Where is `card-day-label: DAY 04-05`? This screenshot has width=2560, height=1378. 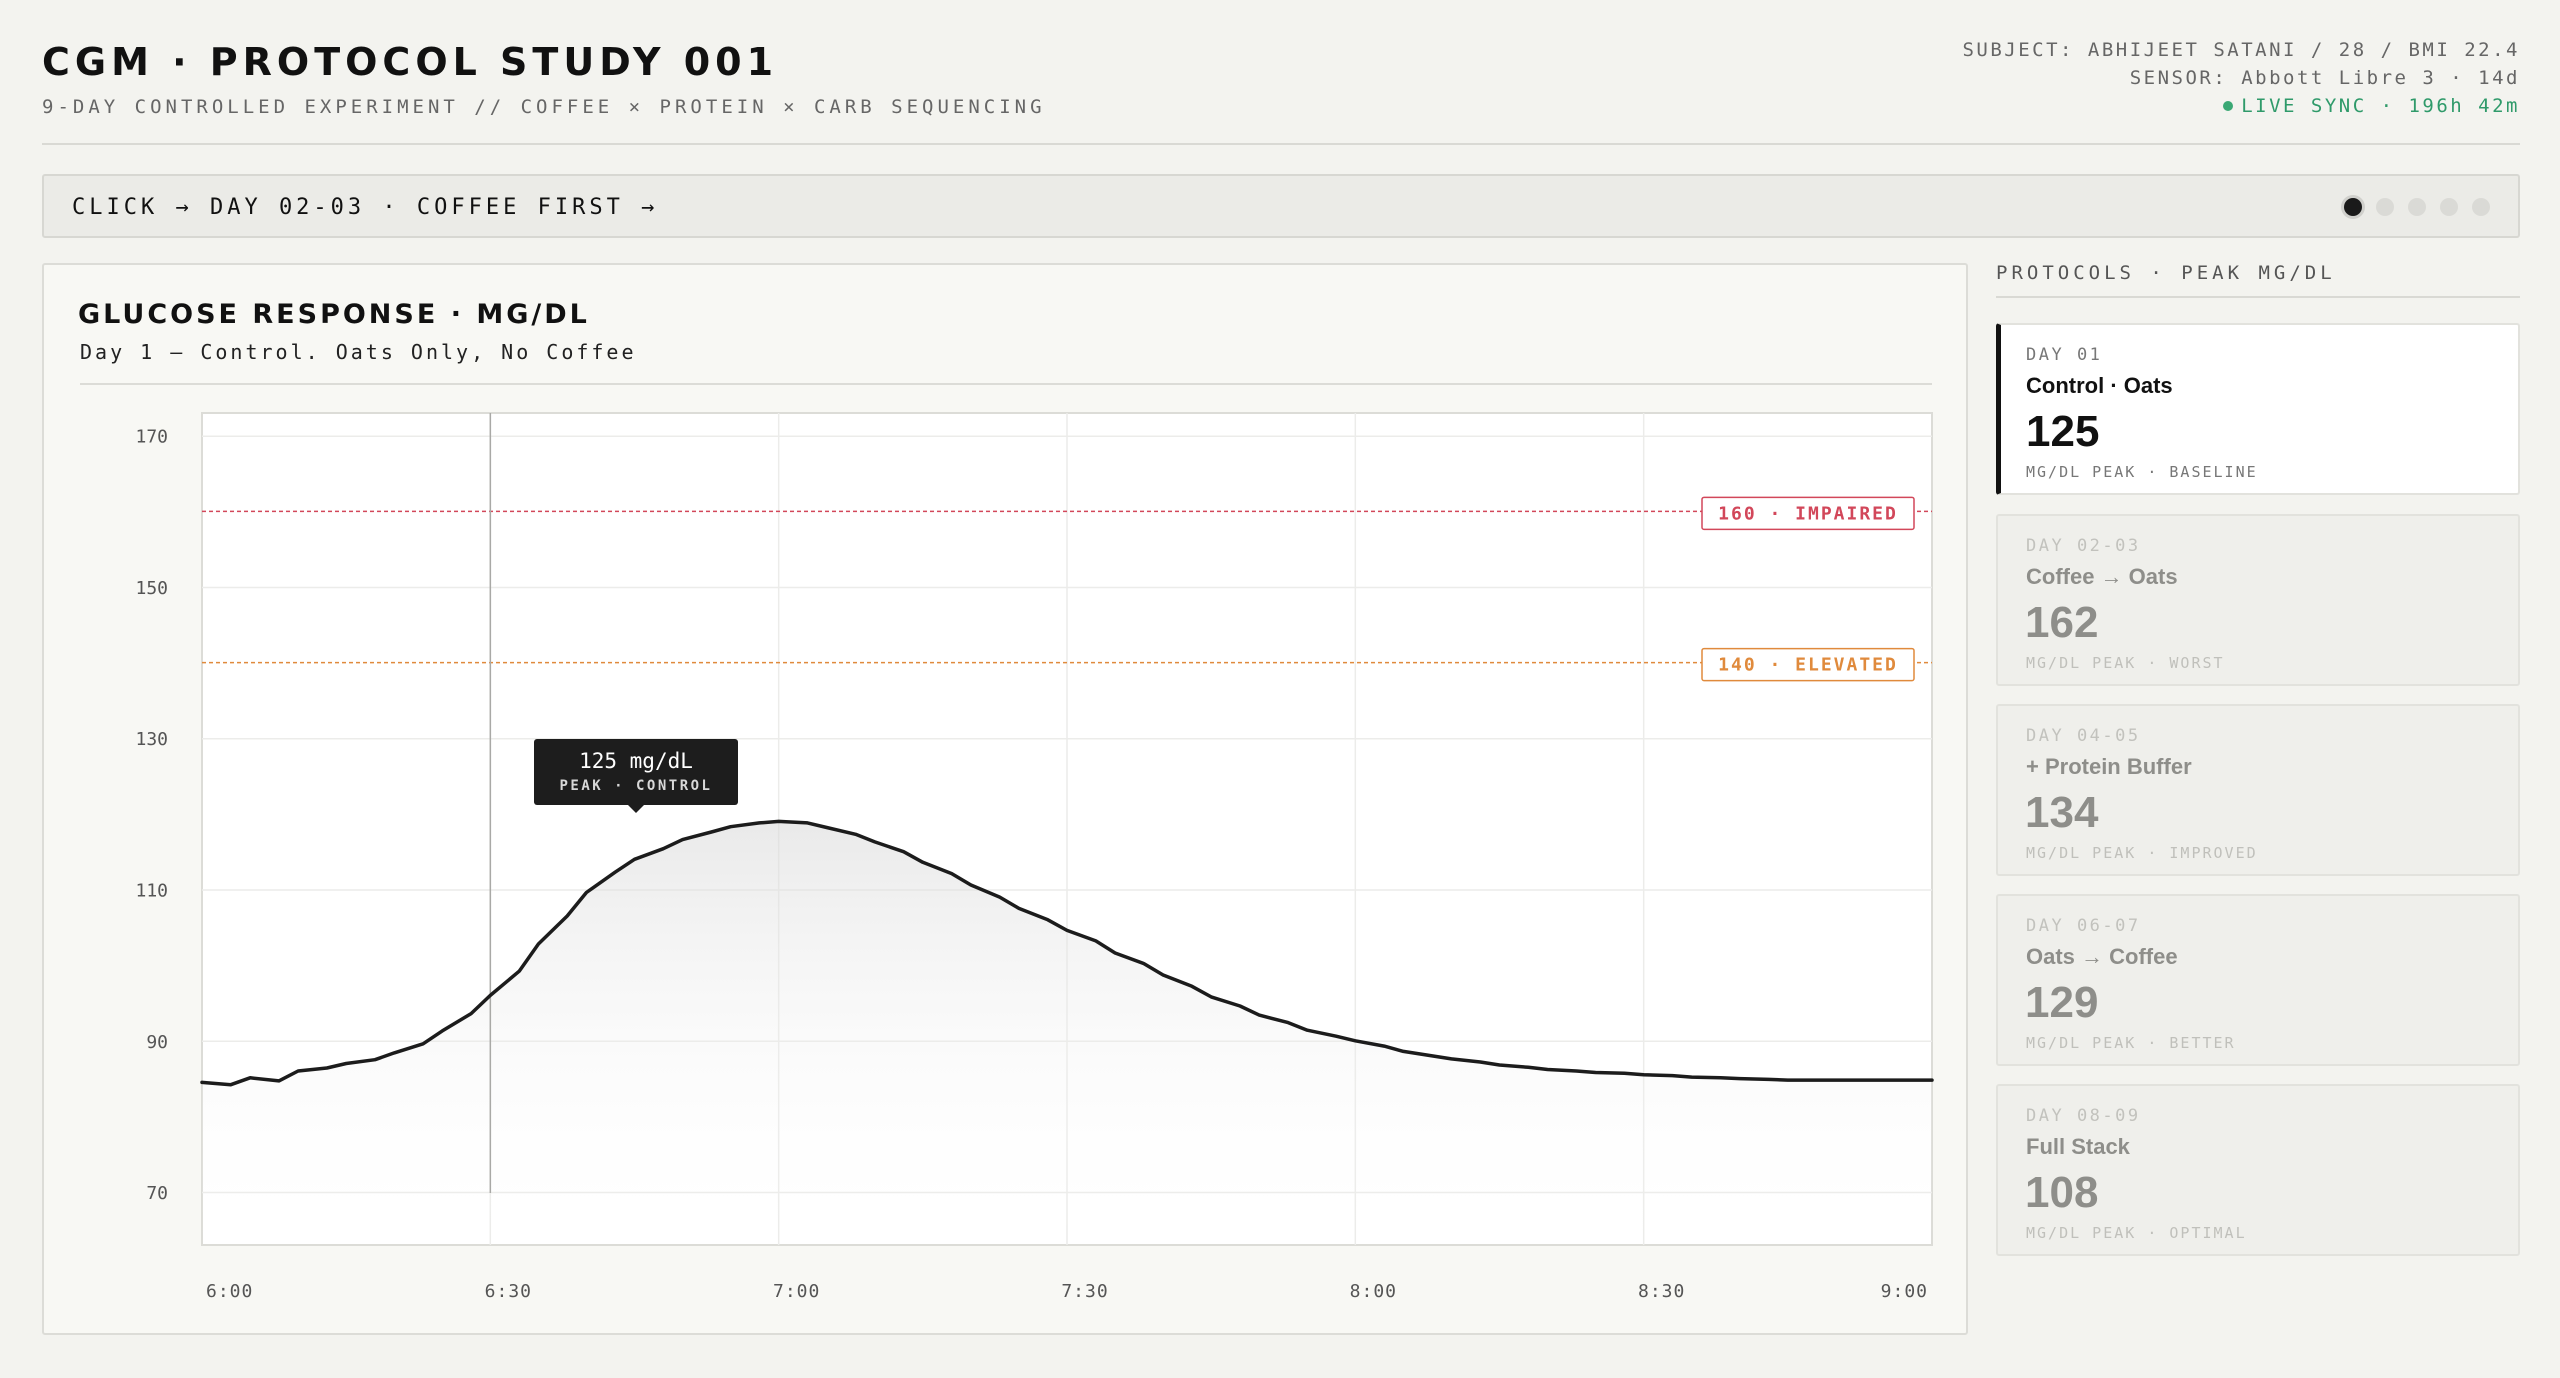
card-day-label: DAY 04-05 is located at coordinates (2083, 736).